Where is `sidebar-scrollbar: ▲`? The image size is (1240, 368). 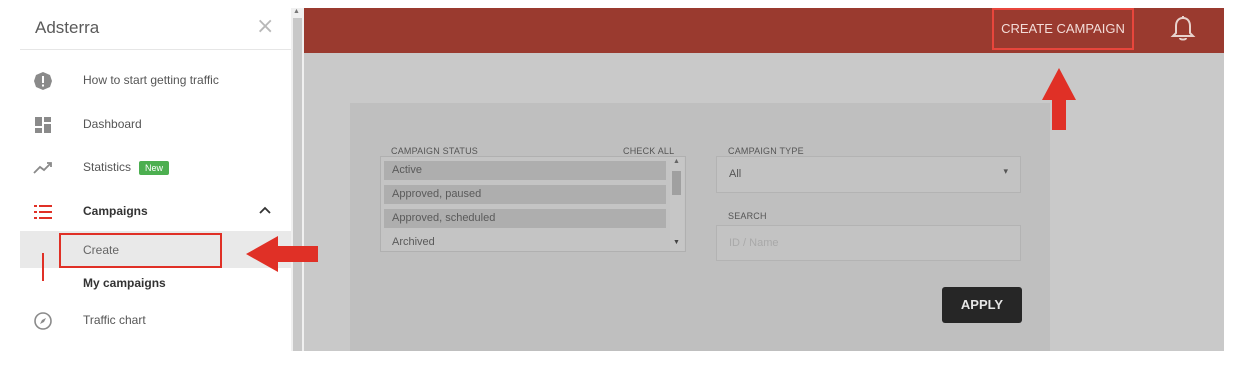 sidebar-scrollbar: ▲ is located at coordinates (297, 179).